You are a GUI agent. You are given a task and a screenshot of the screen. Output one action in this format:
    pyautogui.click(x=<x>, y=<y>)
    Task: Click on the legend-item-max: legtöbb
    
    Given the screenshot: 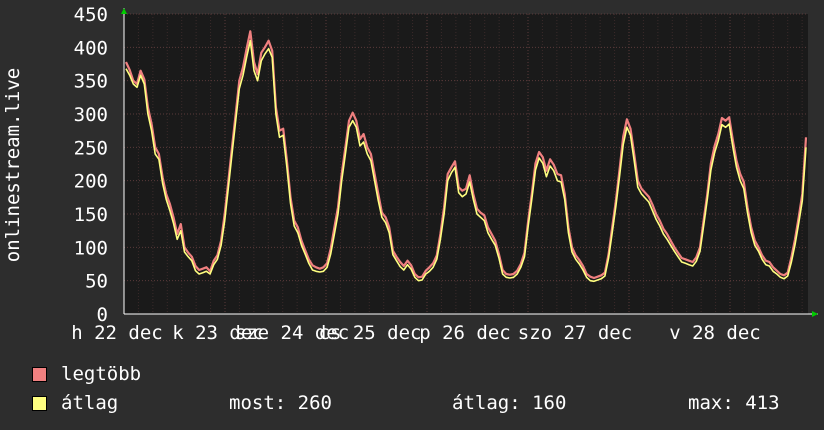 What is the action you would take?
    pyautogui.click(x=86, y=374)
    